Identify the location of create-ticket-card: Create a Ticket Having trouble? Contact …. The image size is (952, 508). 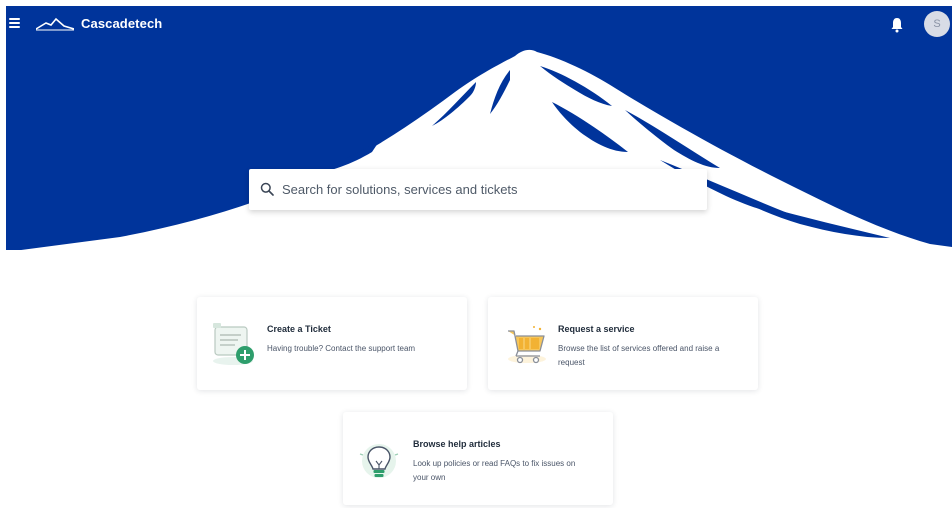
(332, 343).